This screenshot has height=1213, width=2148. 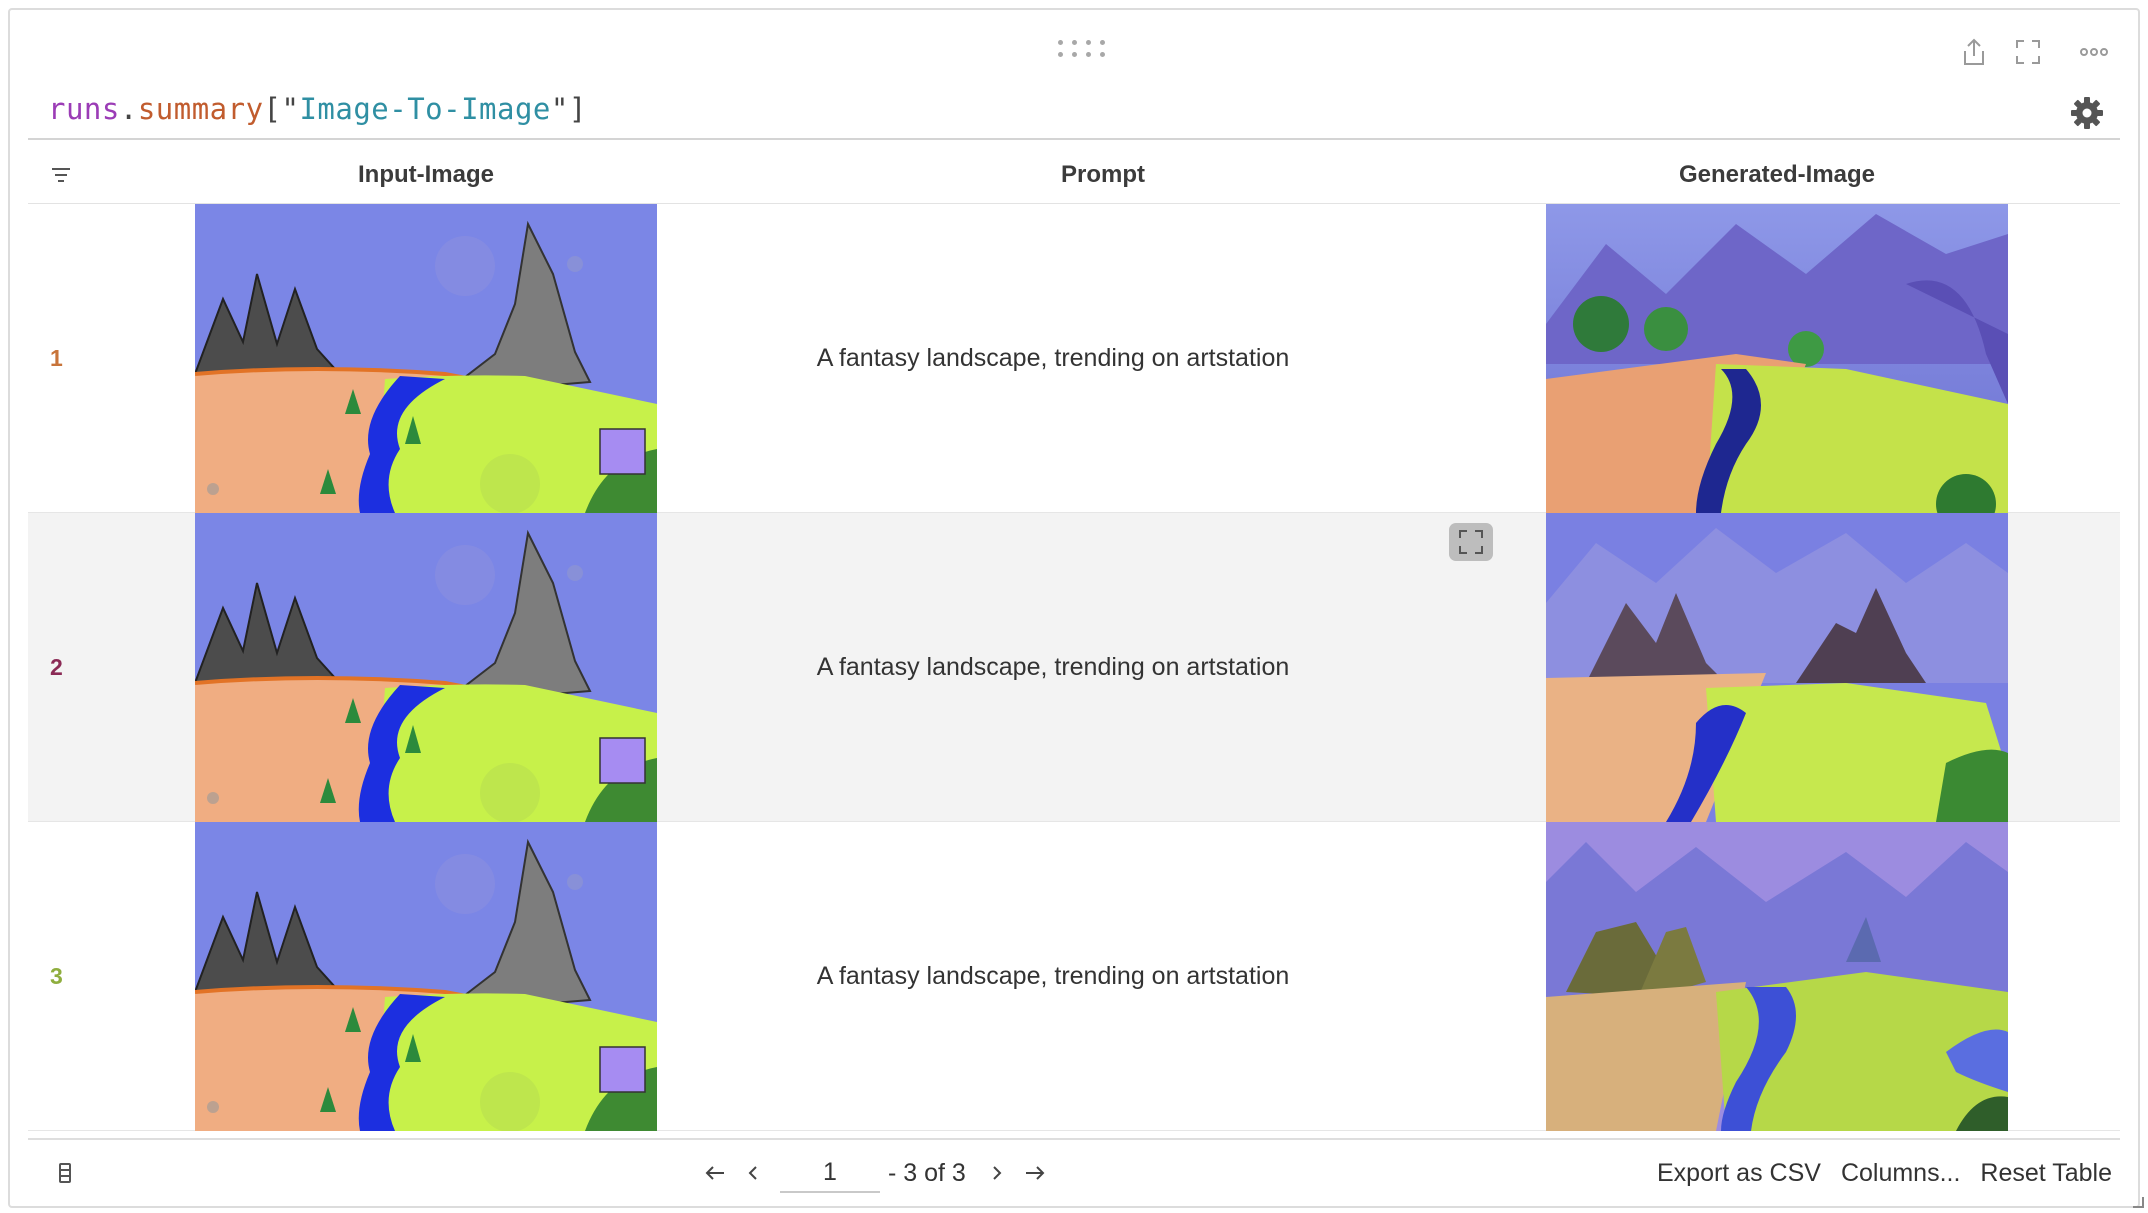 I want to click on query-expression: runs.summary["Image-To-Image"], so click(x=317, y=109).